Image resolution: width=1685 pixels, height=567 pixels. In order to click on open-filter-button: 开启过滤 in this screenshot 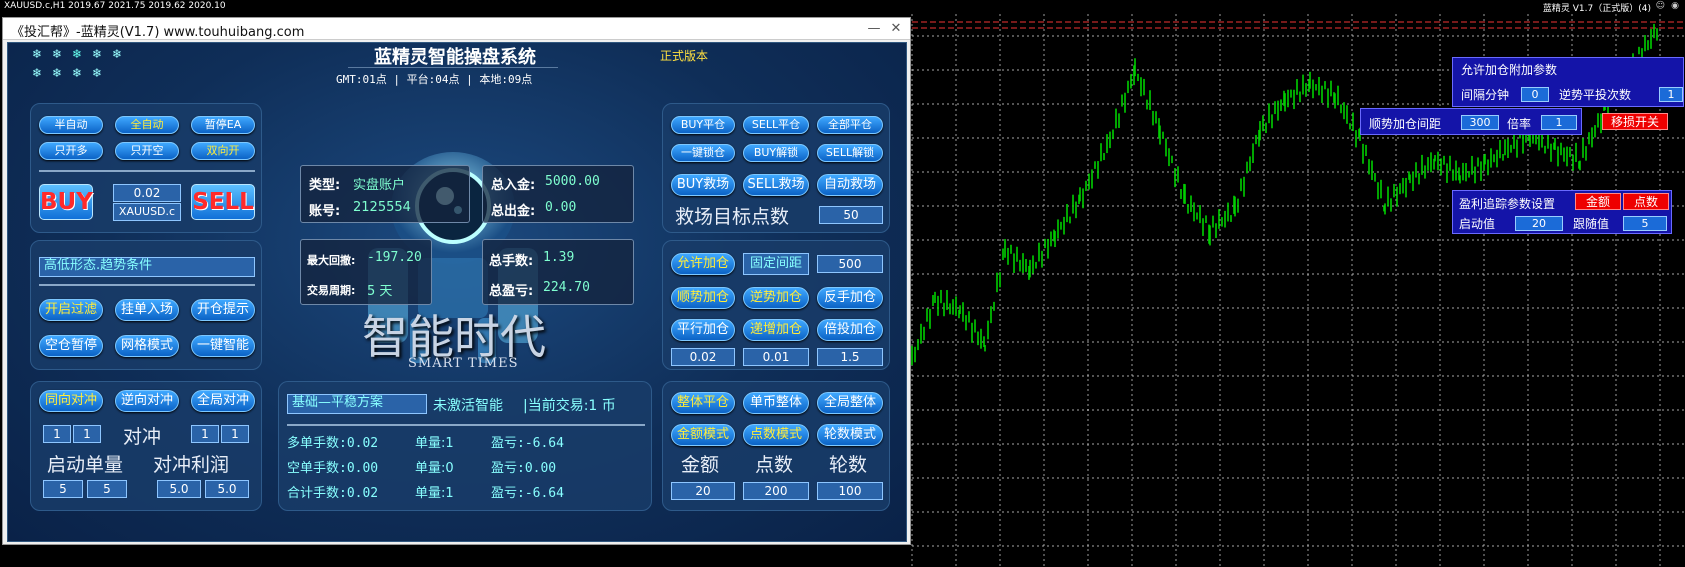, I will do `click(71, 310)`.